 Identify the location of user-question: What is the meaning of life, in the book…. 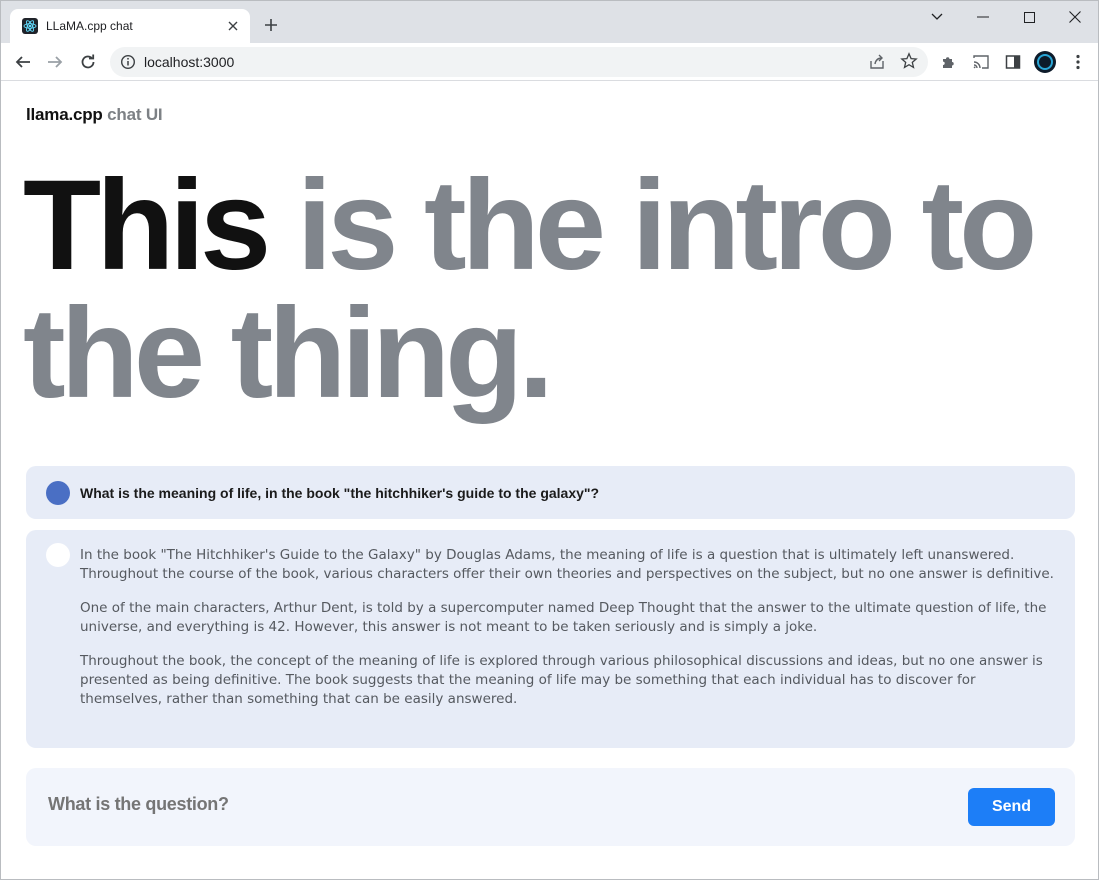
(340, 493).